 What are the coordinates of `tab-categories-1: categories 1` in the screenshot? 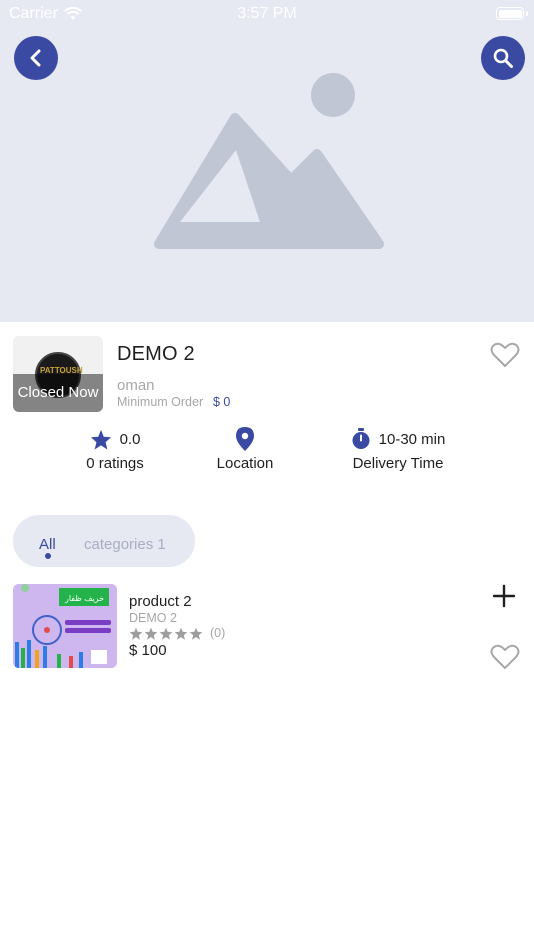 It's located at (125, 544).